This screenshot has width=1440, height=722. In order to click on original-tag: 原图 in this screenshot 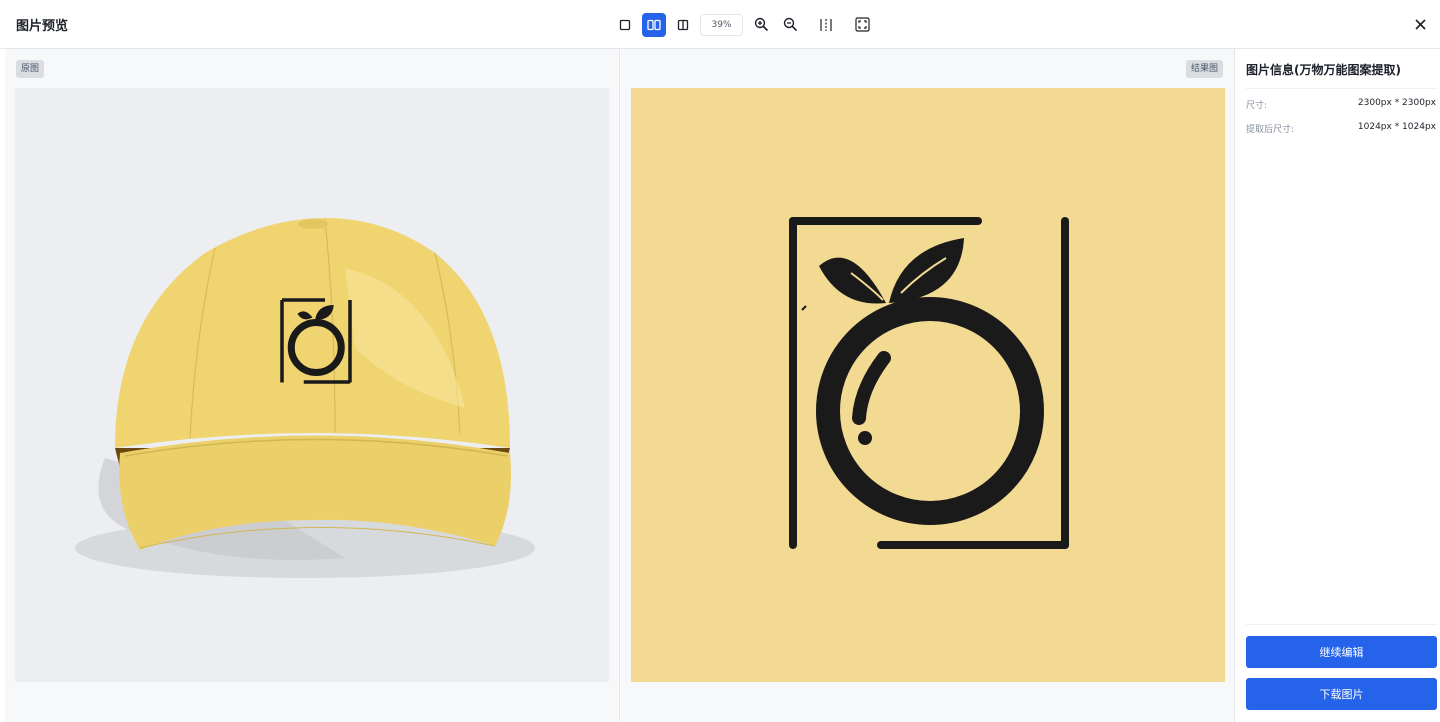, I will do `click(30, 69)`.